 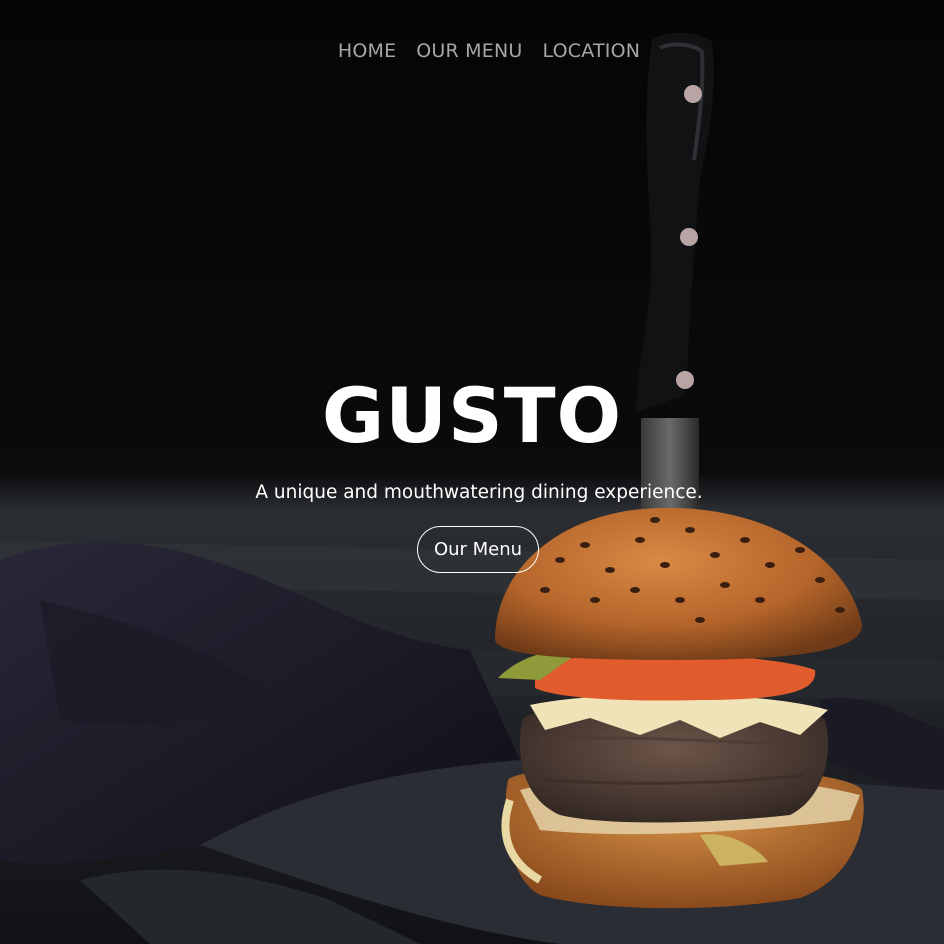 I want to click on nav-our-menu-link: OUR MENU, so click(x=469, y=51).